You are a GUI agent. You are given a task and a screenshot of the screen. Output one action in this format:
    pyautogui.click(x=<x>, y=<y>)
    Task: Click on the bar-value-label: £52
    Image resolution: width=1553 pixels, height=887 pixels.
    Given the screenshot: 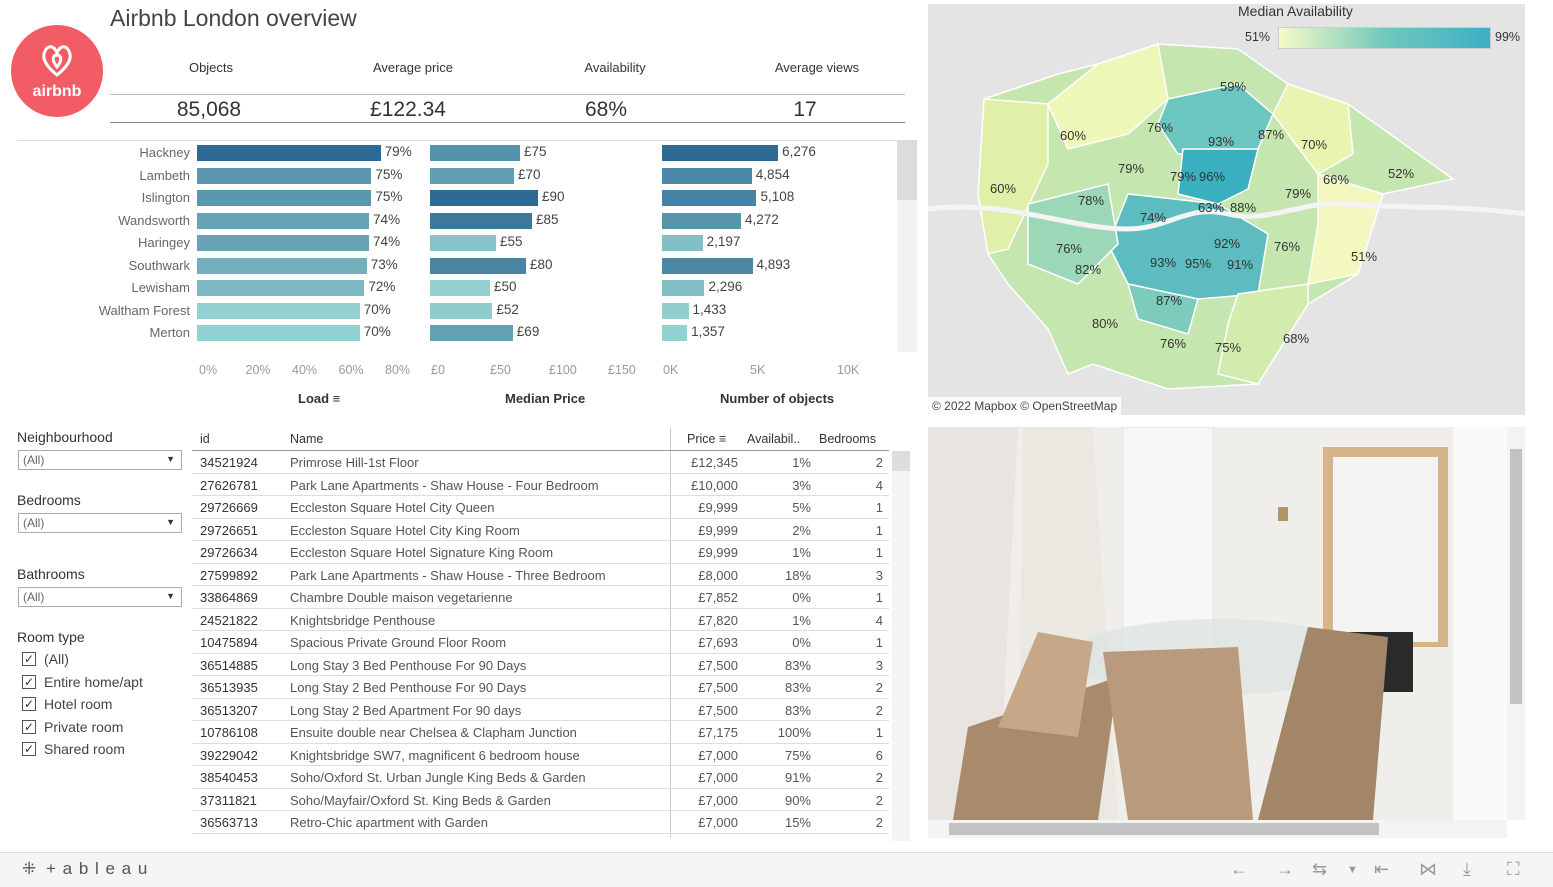 What is the action you would take?
    pyautogui.click(x=507, y=309)
    